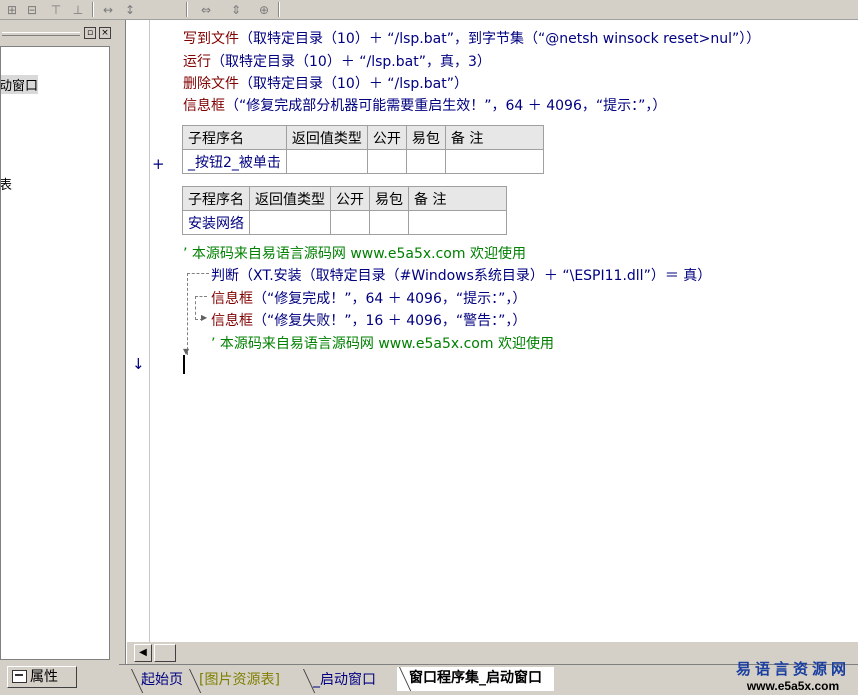 The image size is (858, 695). I want to click on panel-grip, so click(41, 34).